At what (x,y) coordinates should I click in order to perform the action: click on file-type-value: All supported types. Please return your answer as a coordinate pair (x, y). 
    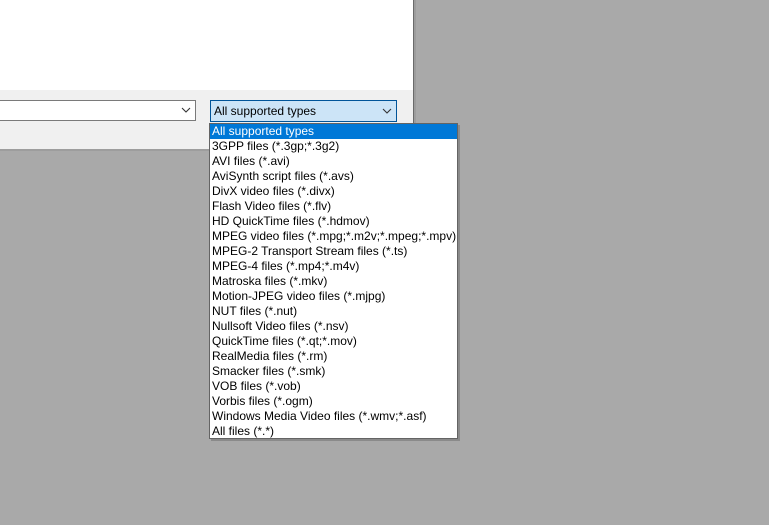
    Looking at the image, I should click on (265, 111).